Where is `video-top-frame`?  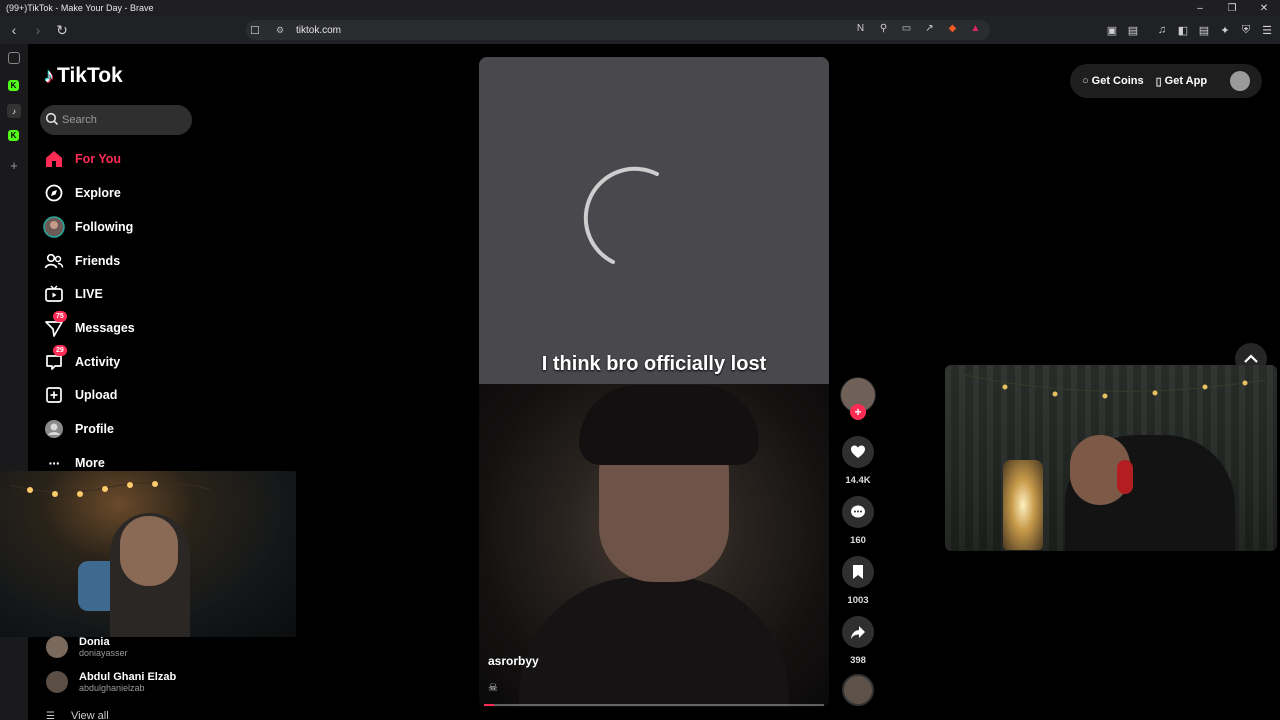 video-top-frame is located at coordinates (654, 220).